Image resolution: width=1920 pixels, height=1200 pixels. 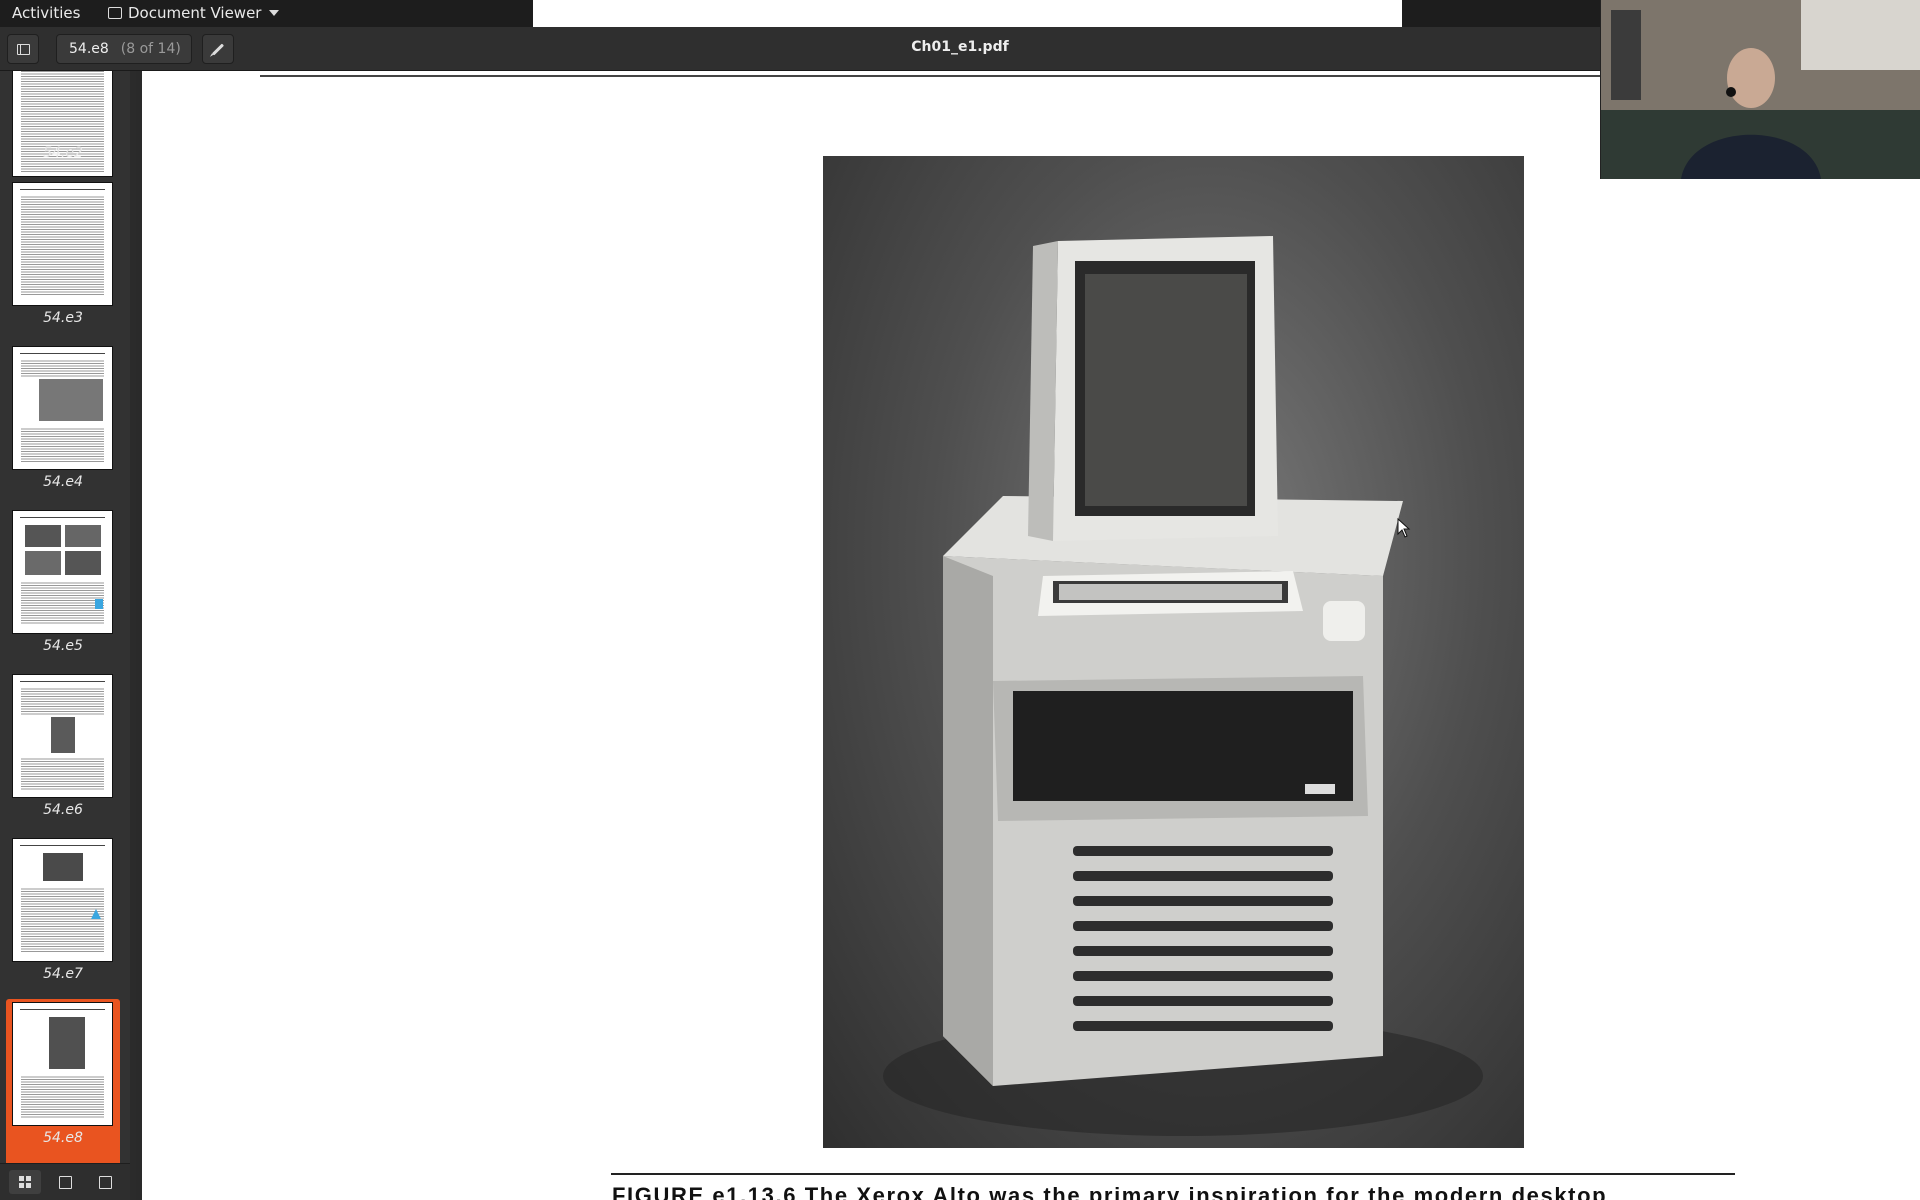 I want to click on annotations-tab, so click(x=65, y=1182).